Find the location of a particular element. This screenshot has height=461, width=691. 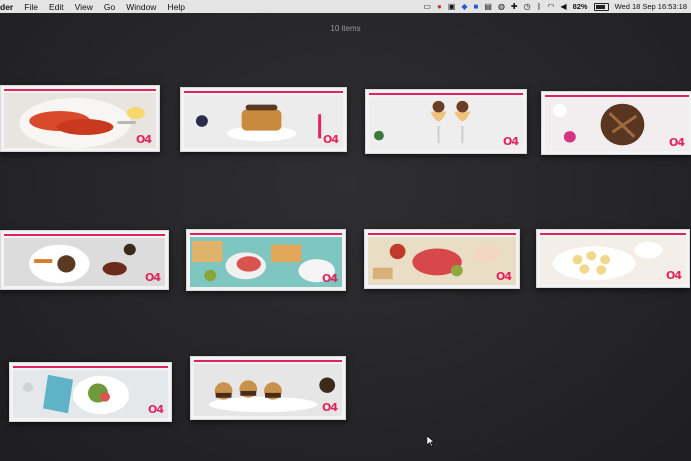

menu-view: View is located at coordinates (84, 7).